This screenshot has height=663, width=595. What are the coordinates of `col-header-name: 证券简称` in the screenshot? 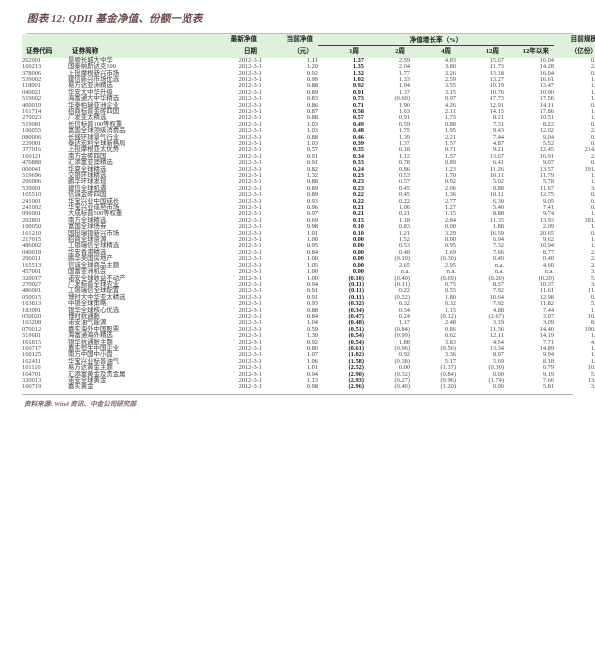 It's located at (131, 46).